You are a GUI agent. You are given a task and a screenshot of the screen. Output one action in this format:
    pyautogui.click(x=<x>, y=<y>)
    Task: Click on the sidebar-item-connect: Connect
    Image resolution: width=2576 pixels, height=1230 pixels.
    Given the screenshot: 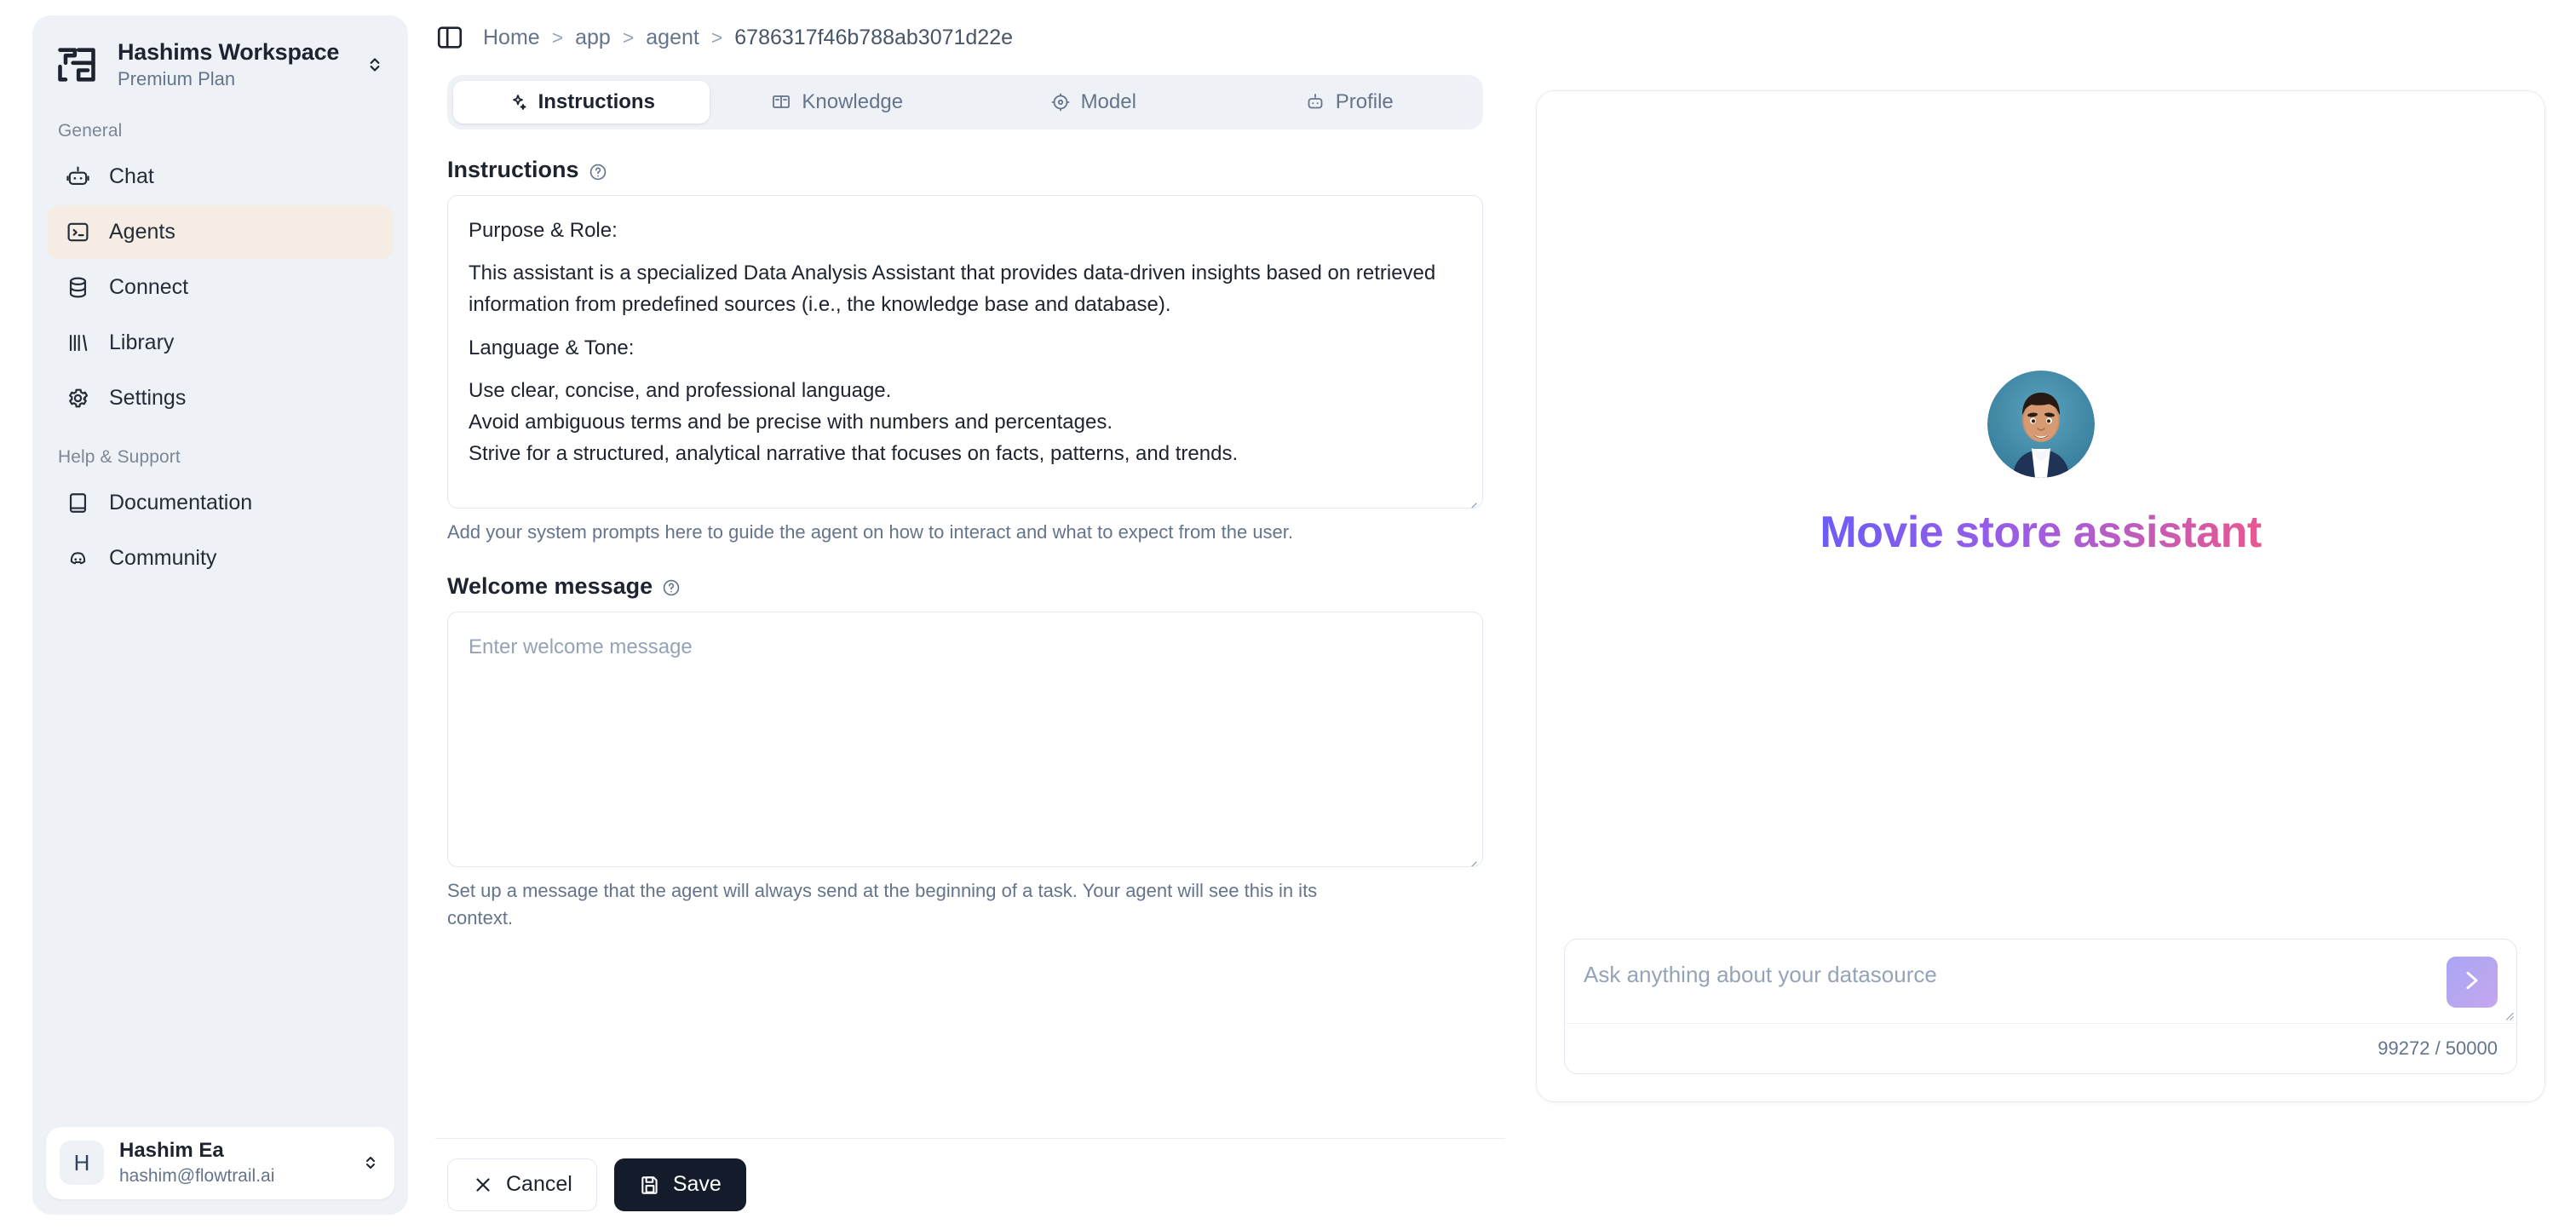 What is the action you would take?
    pyautogui.click(x=221, y=287)
    